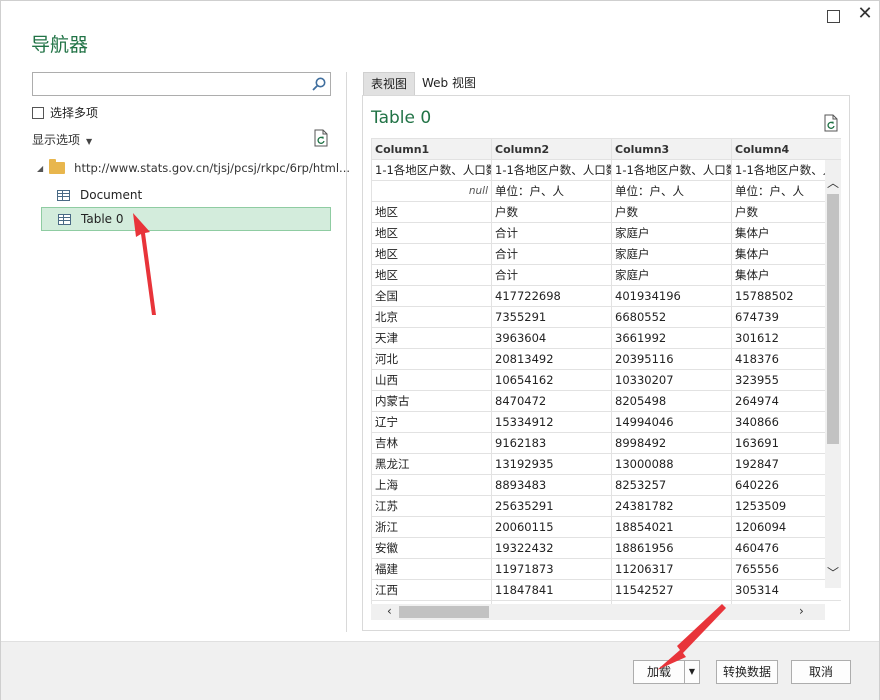 The width and height of the screenshot is (880, 700). I want to click on table-cell: 11542527, so click(671, 590).